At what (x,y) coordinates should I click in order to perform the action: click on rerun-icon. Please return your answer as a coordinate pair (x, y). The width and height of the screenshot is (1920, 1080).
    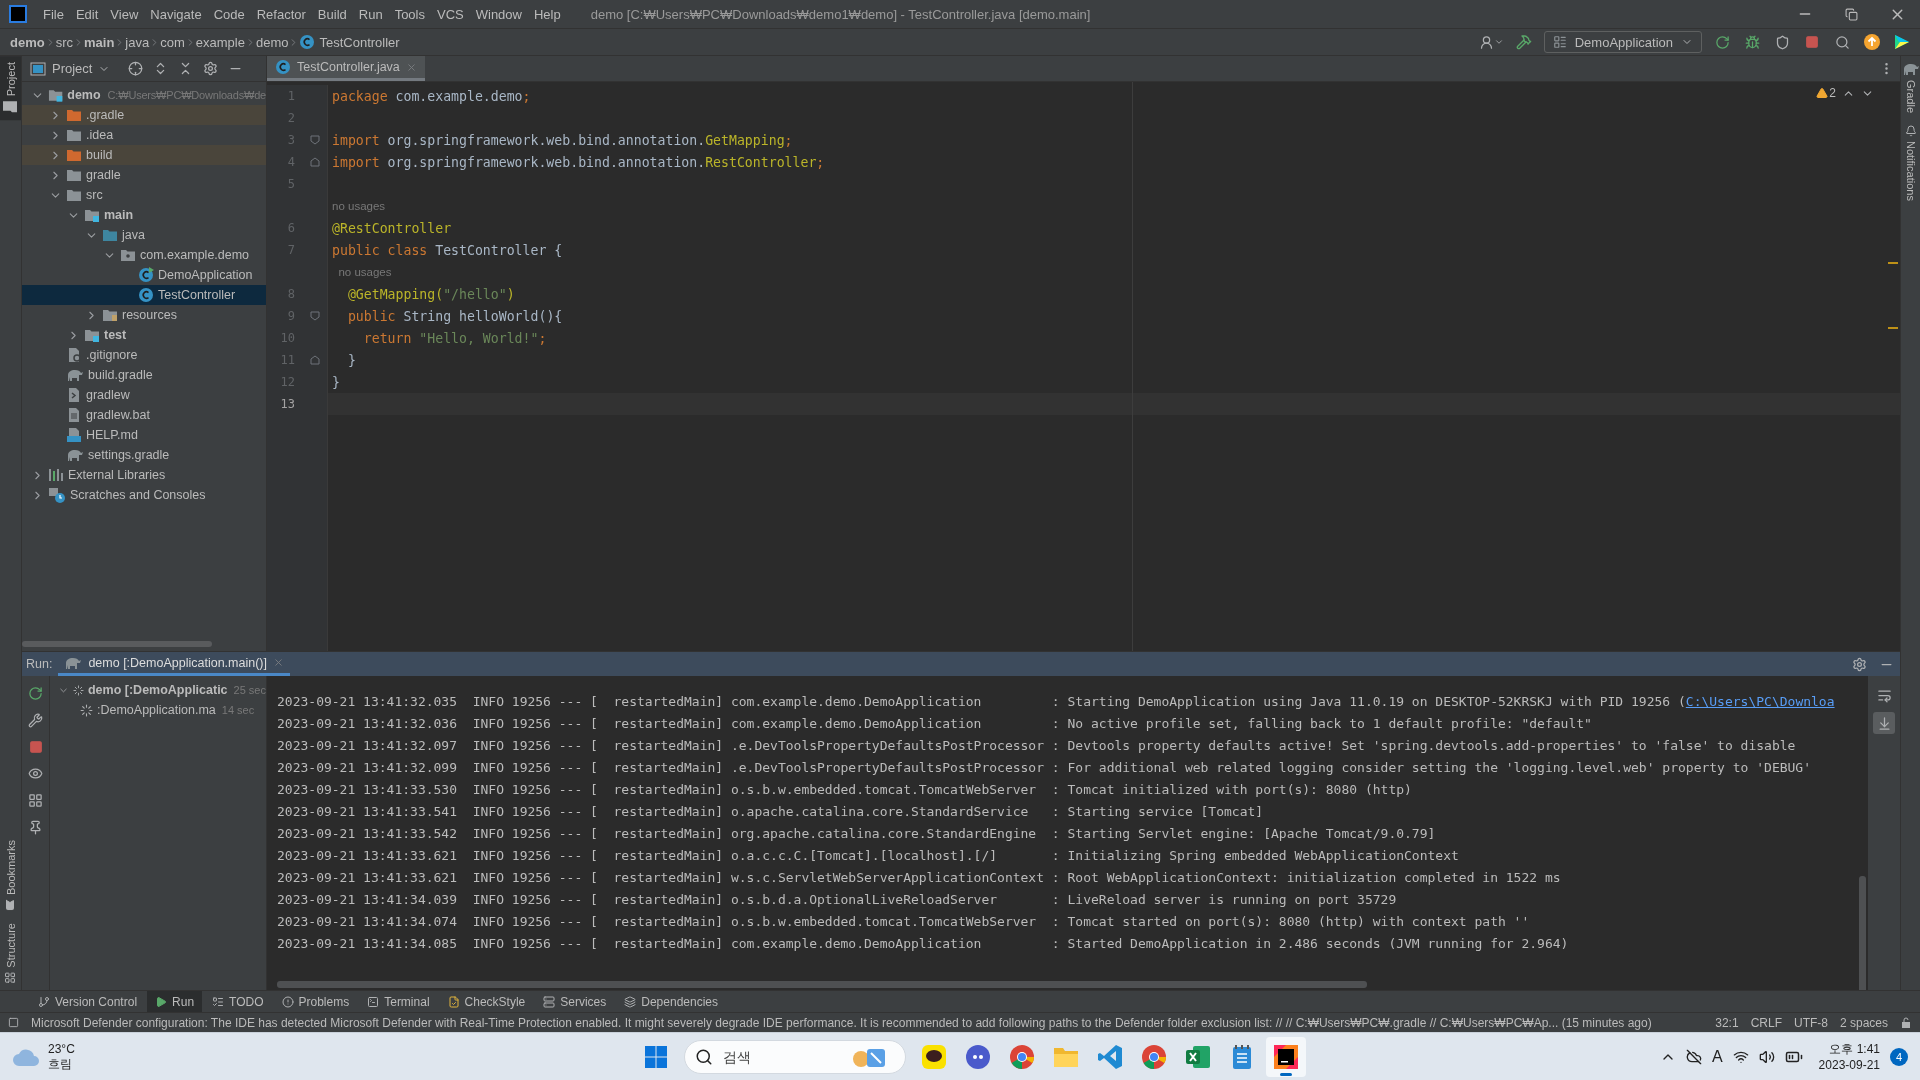
    Looking at the image, I should click on (35, 693).